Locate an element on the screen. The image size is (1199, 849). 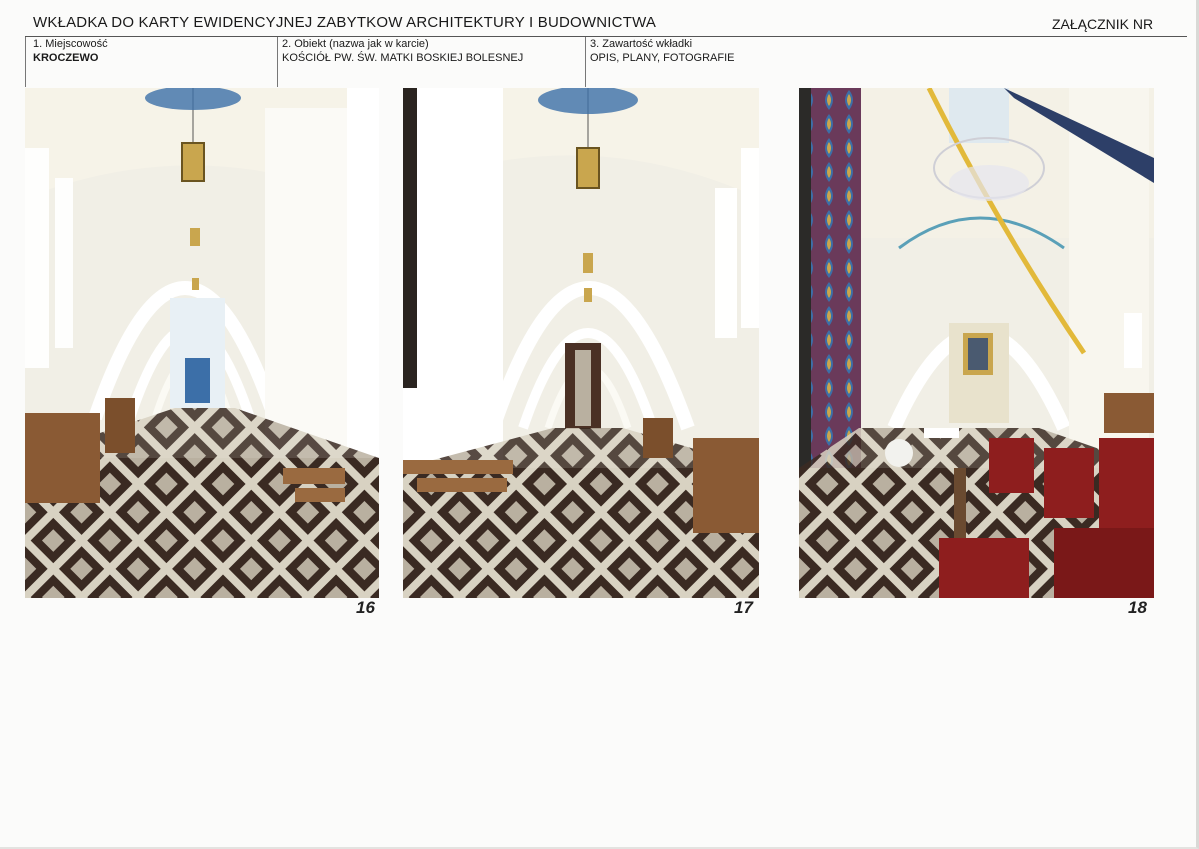
field-locality-value: KROCZEWO is located at coordinates (66, 58).